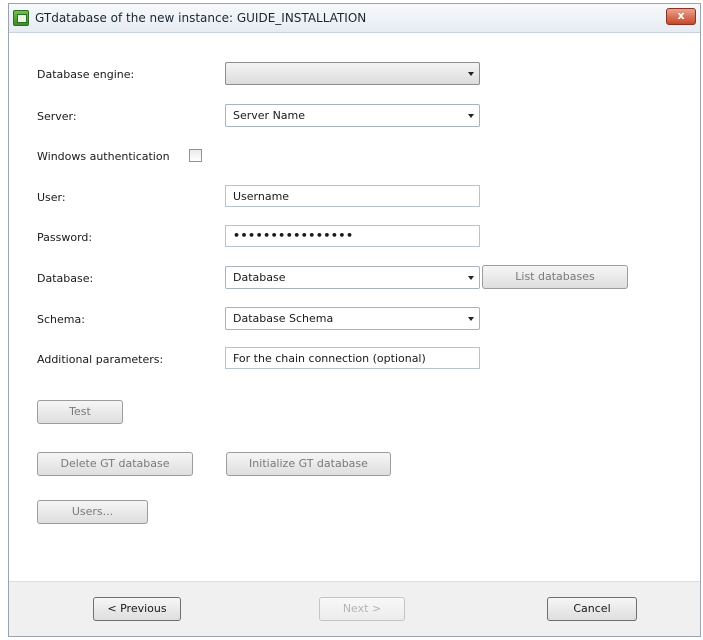 The image size is (703, 640). Describe the element at coordinates (65, 278) in the screenshot. I see `database-label: Database:` at that location.